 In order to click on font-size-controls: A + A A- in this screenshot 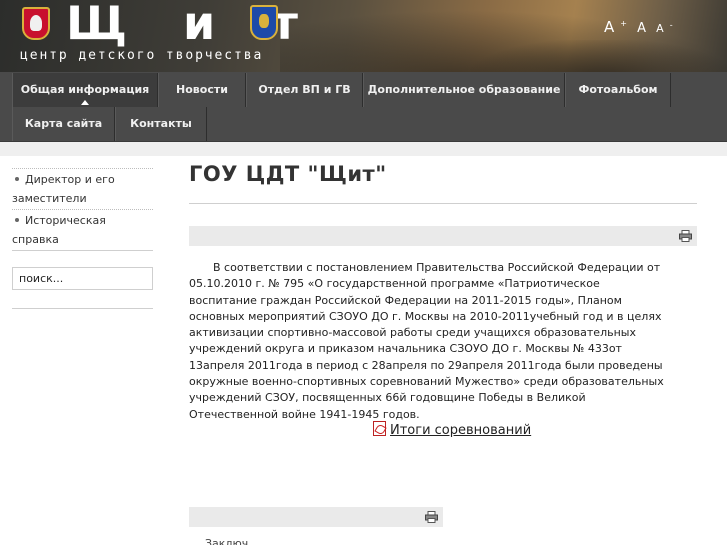, I will do `click(641, 27)`.